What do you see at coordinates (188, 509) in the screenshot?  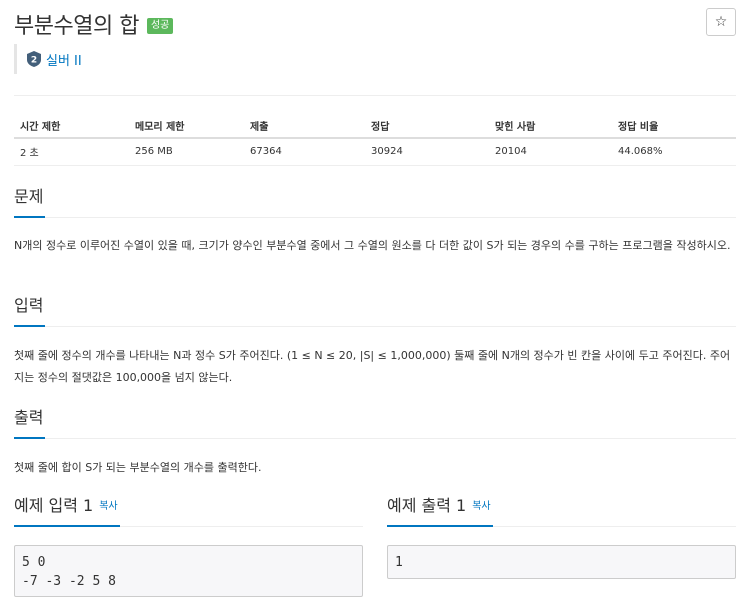 I see `sample-input-header: 예제 입력 1 복사` at bounding box center [188, 509].